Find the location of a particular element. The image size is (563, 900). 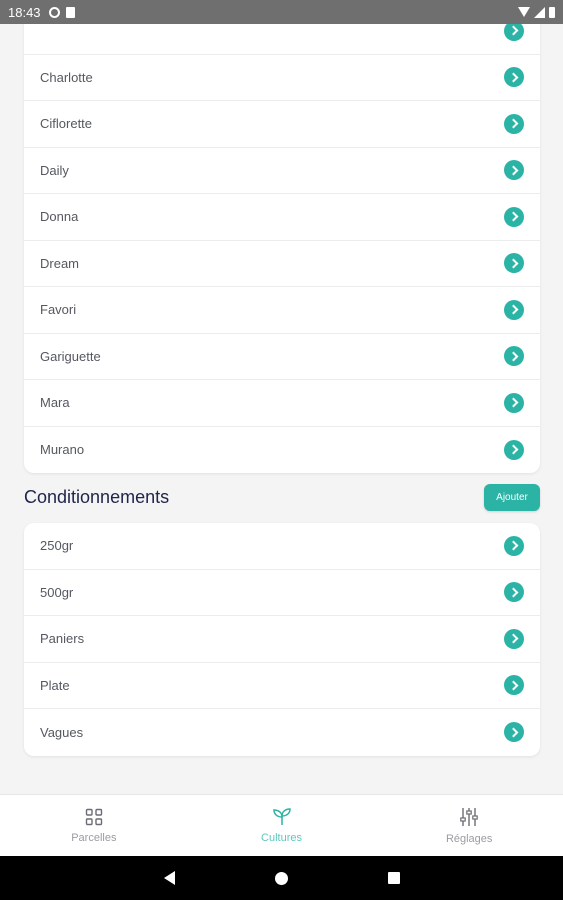

status-bar: 18:43 is located at coordinates (281, 12).